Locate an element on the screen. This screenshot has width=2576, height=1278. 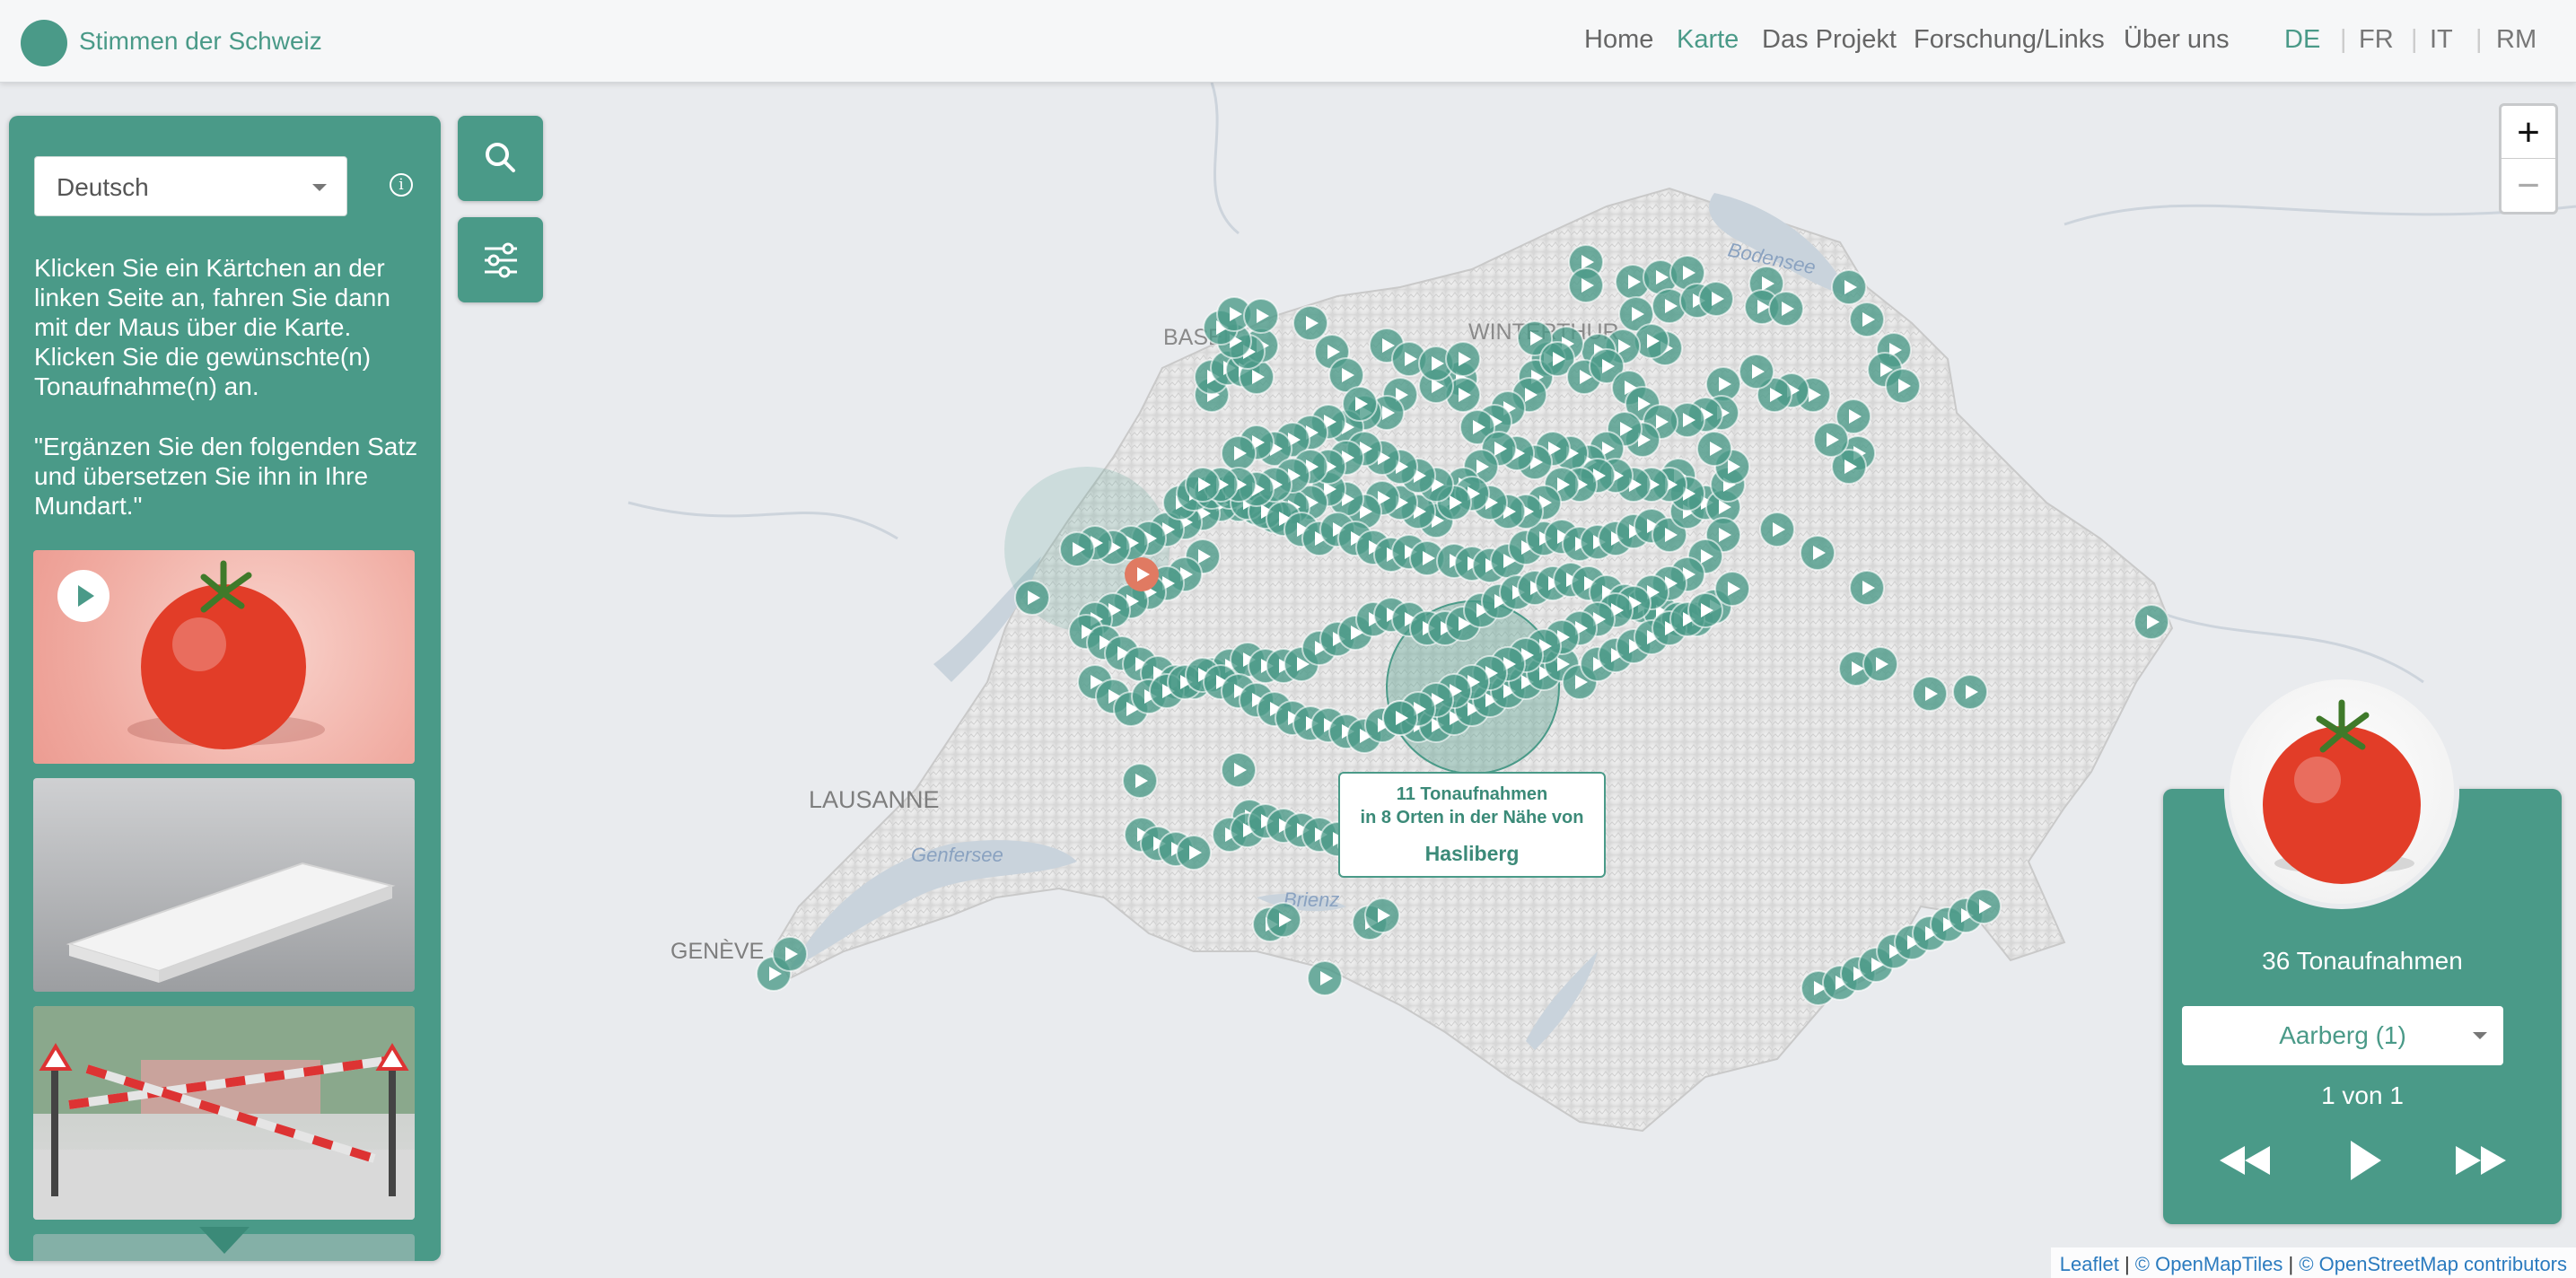
zoom-in-button: + is located at coordinates (2528, 132).